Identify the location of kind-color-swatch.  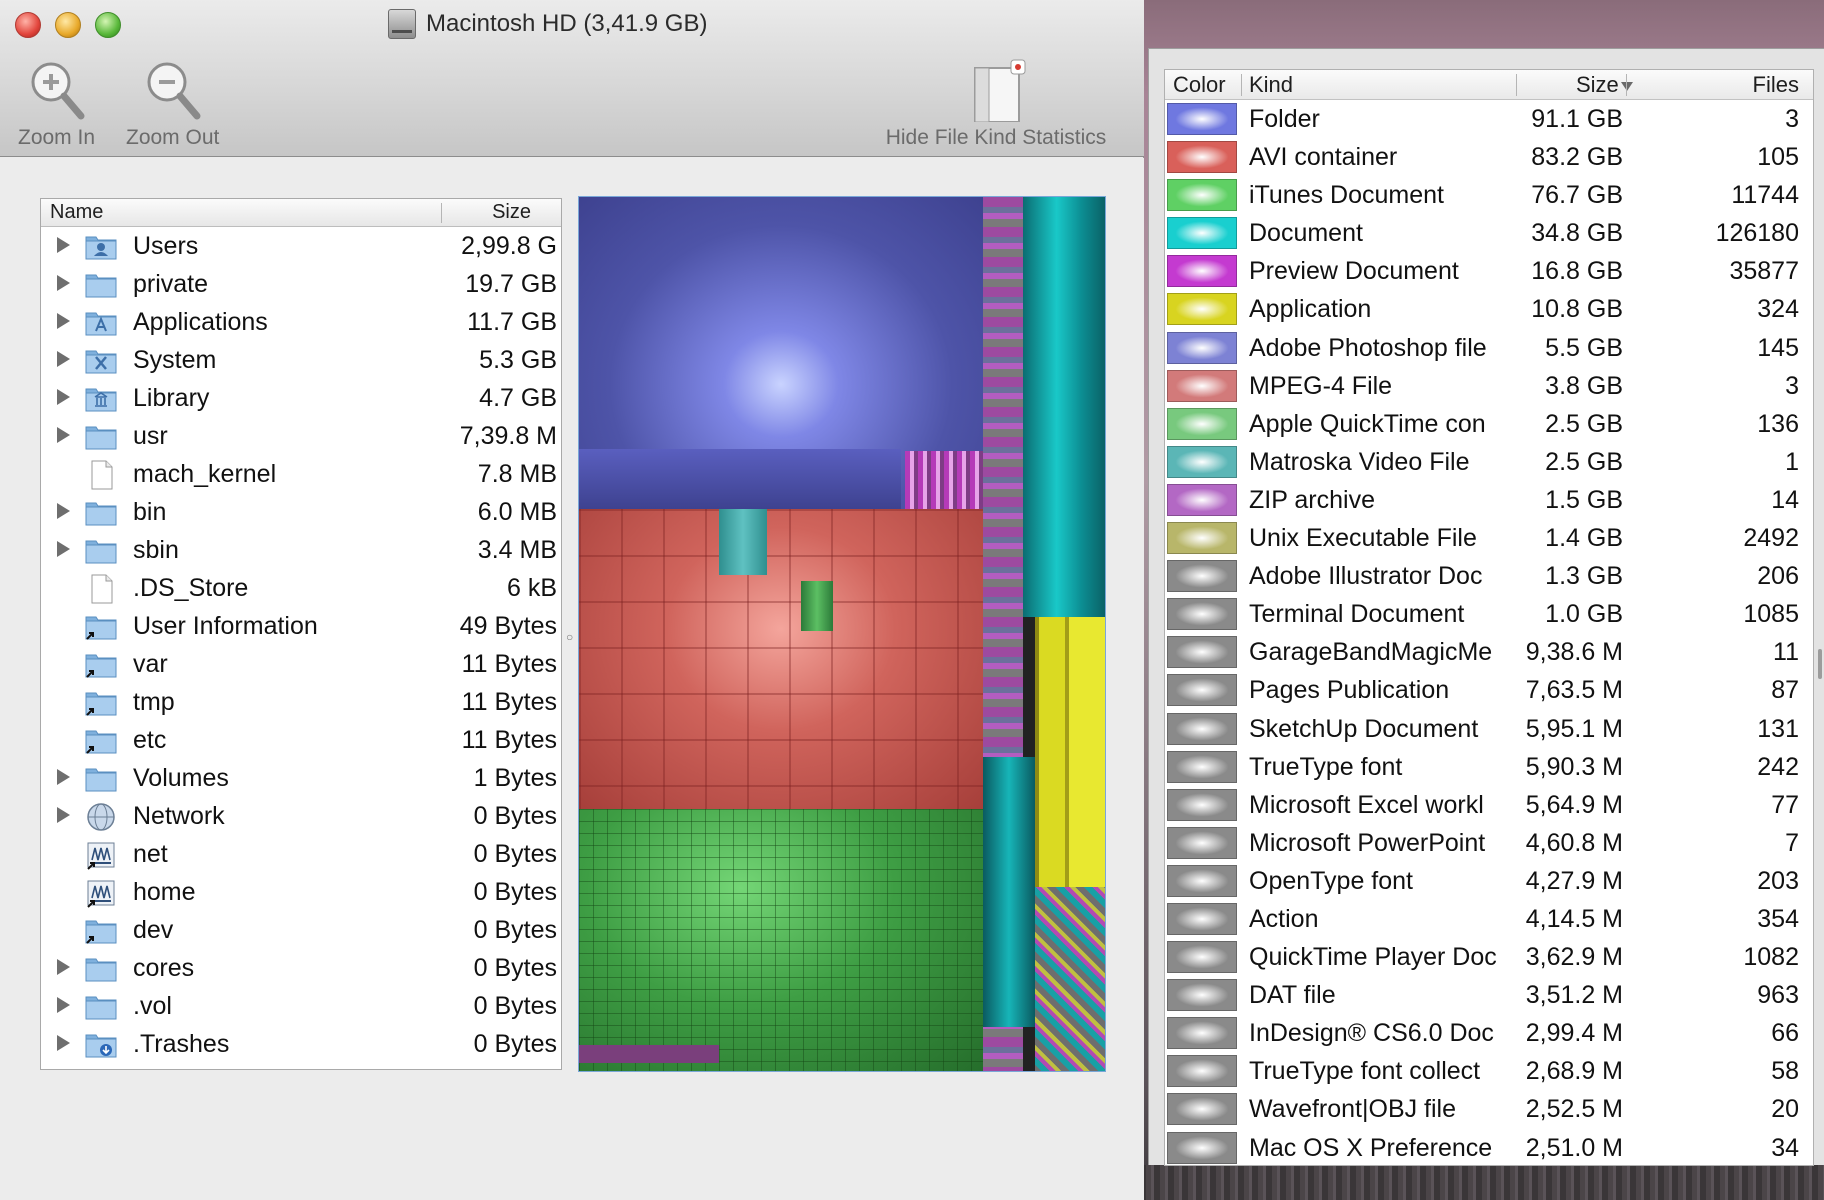
(1202, 233).